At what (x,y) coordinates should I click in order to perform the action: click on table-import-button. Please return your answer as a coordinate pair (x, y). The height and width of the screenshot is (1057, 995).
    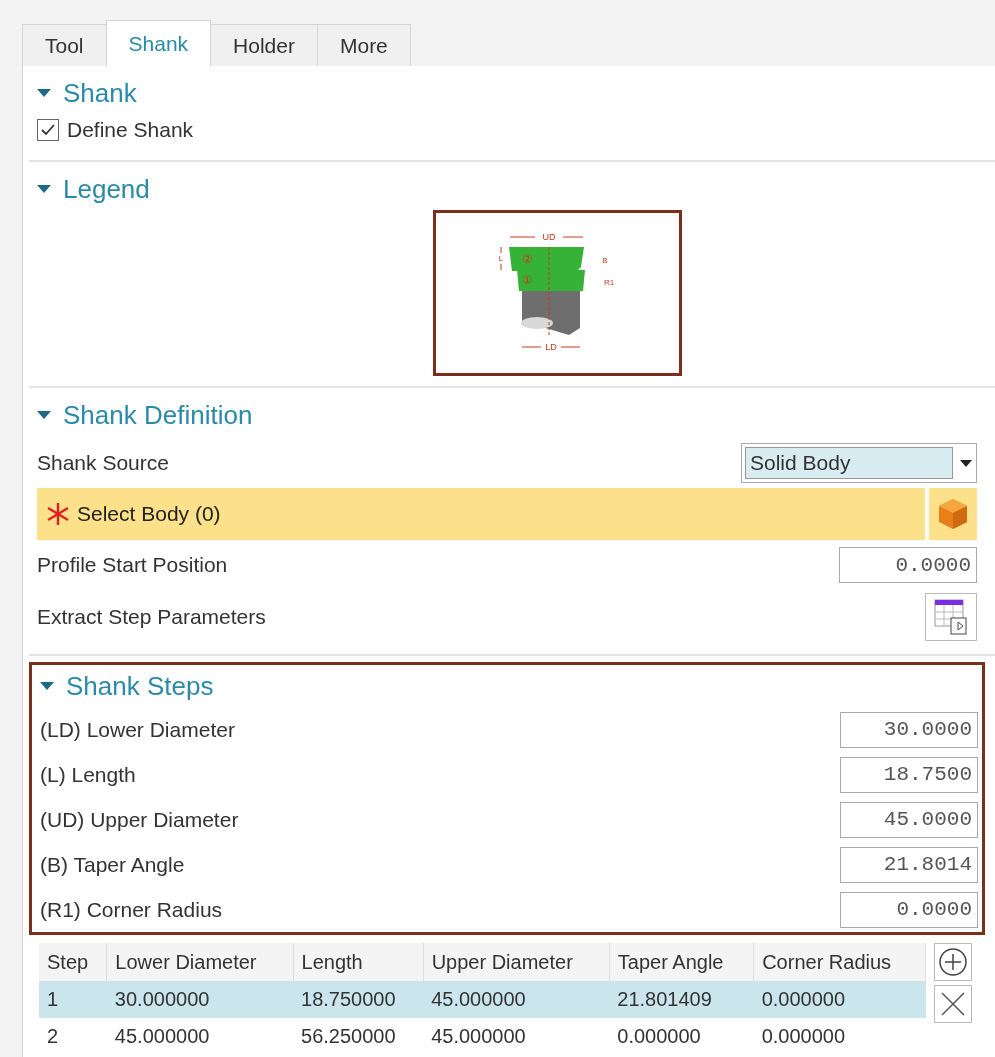
    Looking at the image, I should click on (951, 617).